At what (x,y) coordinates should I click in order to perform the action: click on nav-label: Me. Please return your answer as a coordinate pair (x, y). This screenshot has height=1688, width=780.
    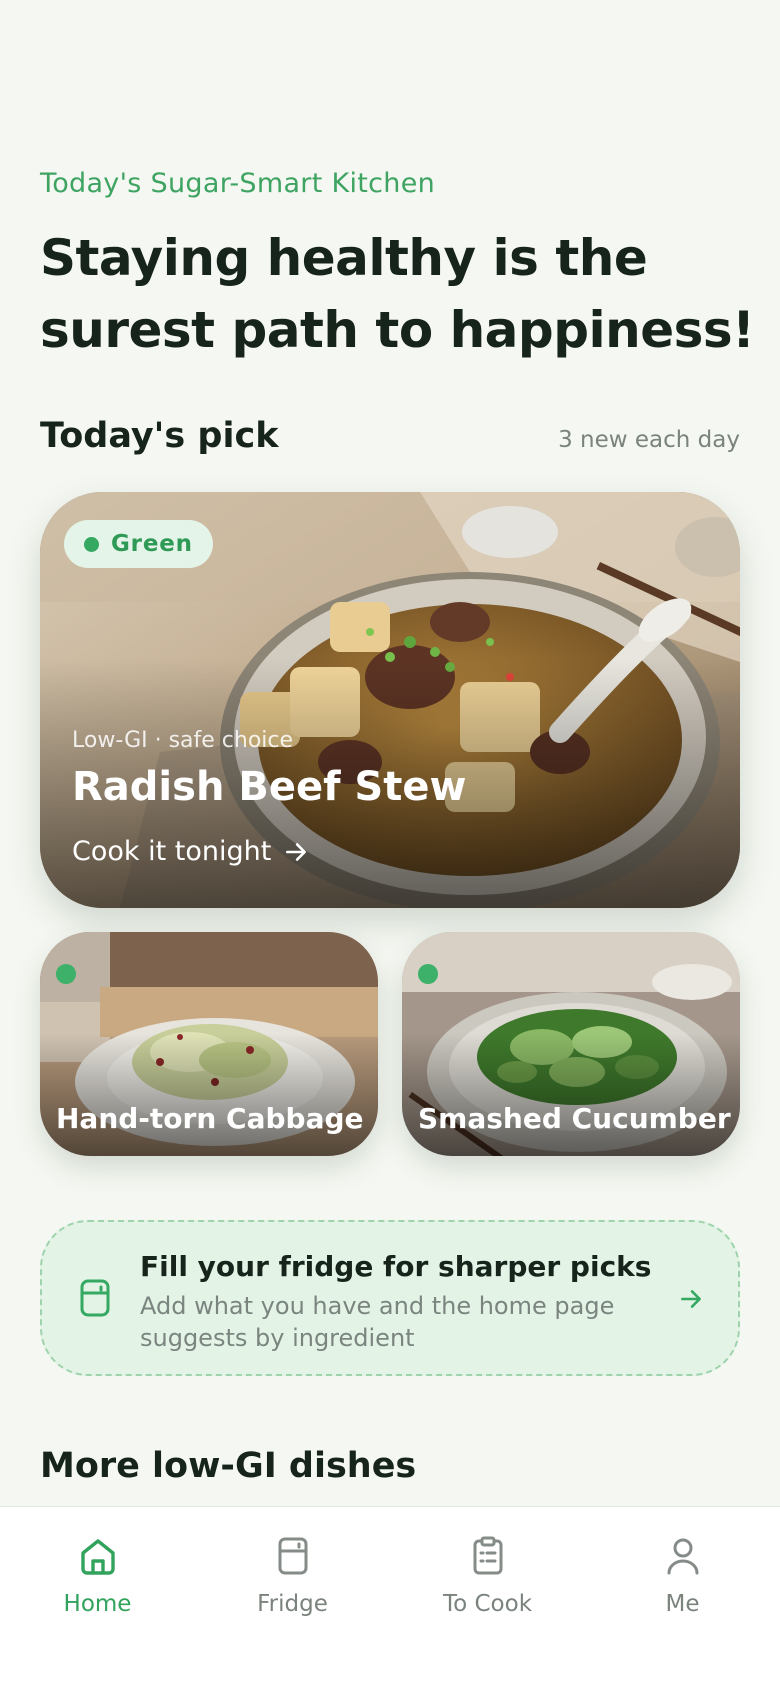
    Looking at the image, I should click on (682, 1604).